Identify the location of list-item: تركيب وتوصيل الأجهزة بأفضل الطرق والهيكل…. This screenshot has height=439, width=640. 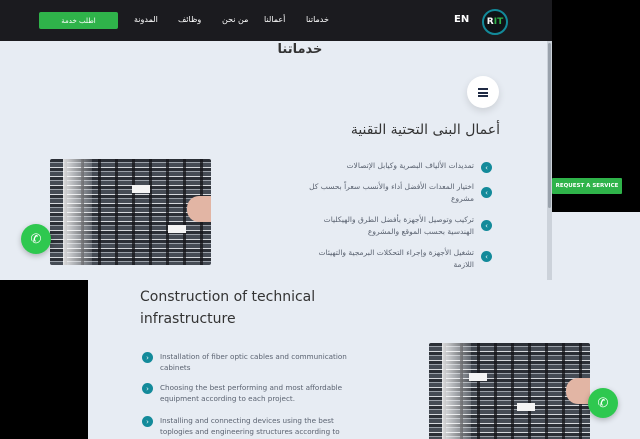
(398, 229).